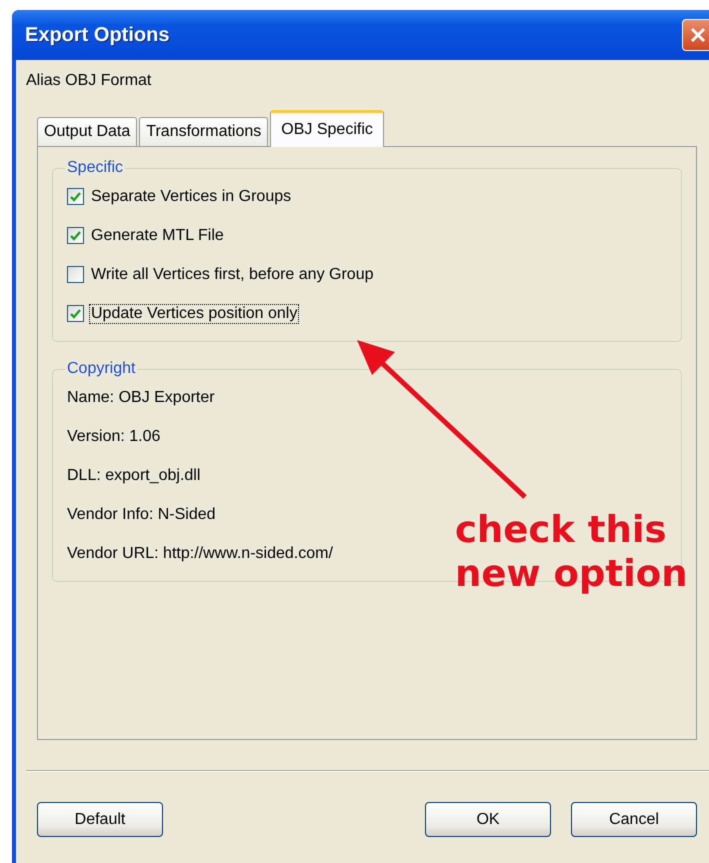 The width and height of the screenshot is (709, 863). Describe the element at coordinates (634, 819) in the screenshot. I see `dialog-button: Cancel` at that location.